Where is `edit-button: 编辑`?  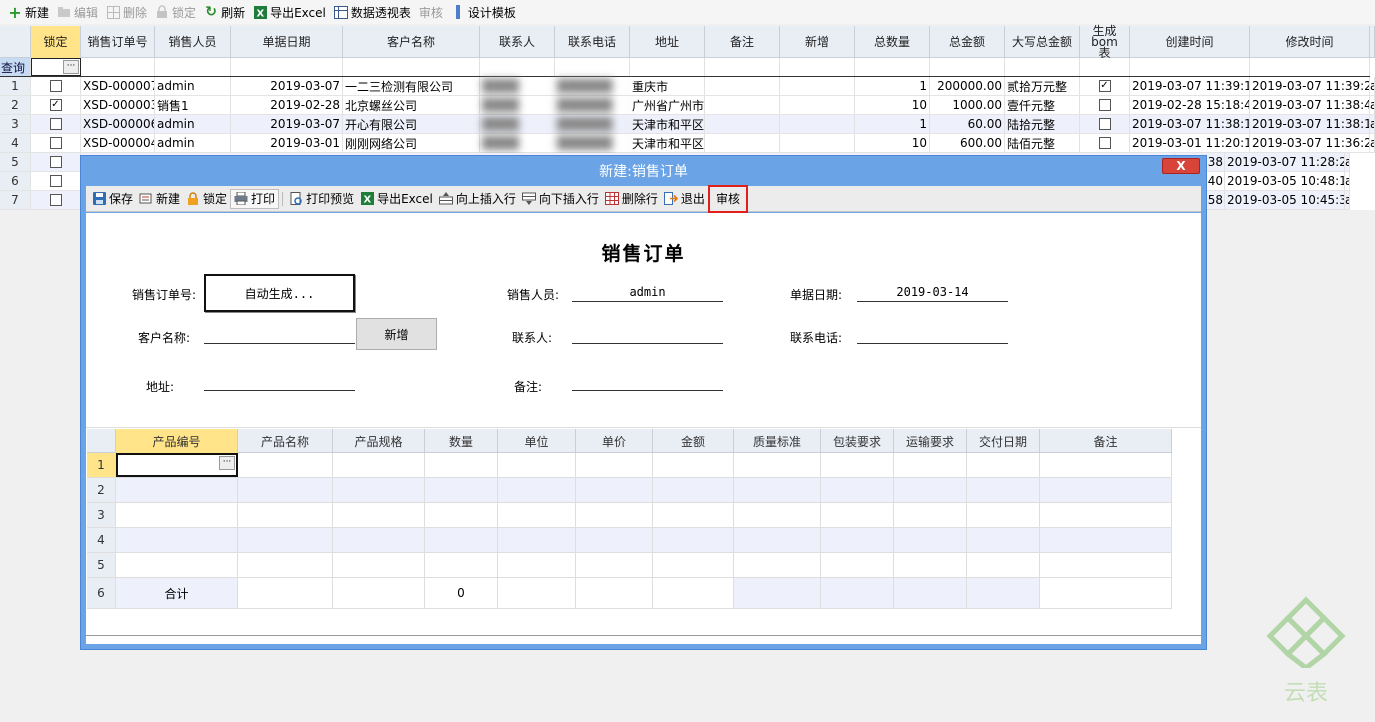
edit-button: 编辑 is located at coordinates (77, 12).